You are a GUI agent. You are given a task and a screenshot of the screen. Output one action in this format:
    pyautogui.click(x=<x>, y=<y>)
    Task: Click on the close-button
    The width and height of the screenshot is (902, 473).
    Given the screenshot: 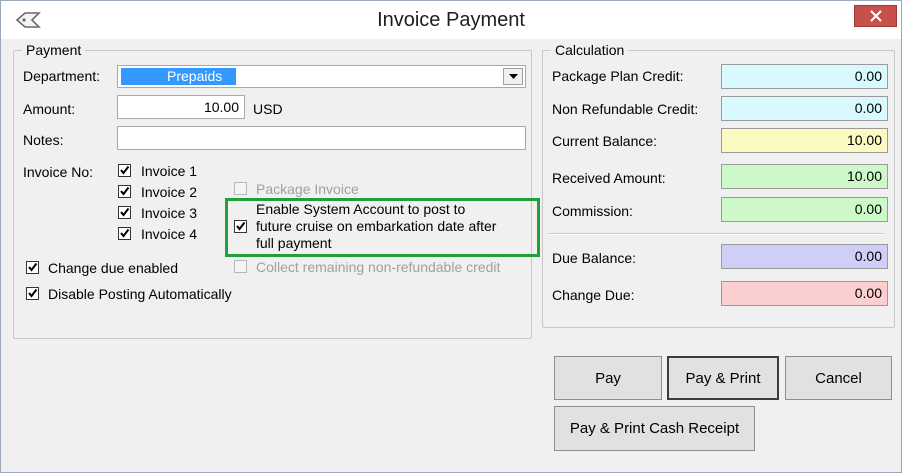 What is the action you would take?
    pyautogui.click(x=875, y=16)
    